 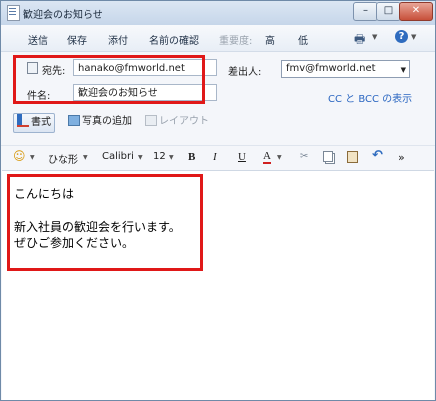 I want to click on send-receive-icon: 🖶, so click(x=359, y=40).